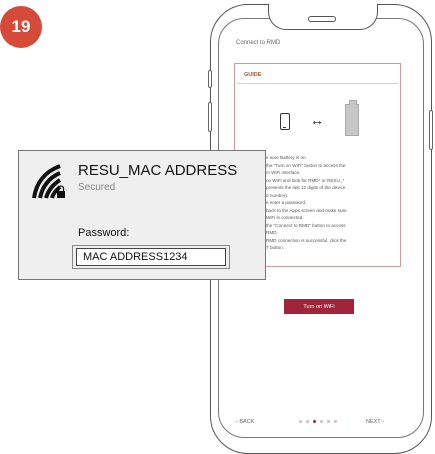 This screenshot has width=435, height=454. I want to click on guide-step-text: the "Connect to RMD" button to access, so click(306, 225).